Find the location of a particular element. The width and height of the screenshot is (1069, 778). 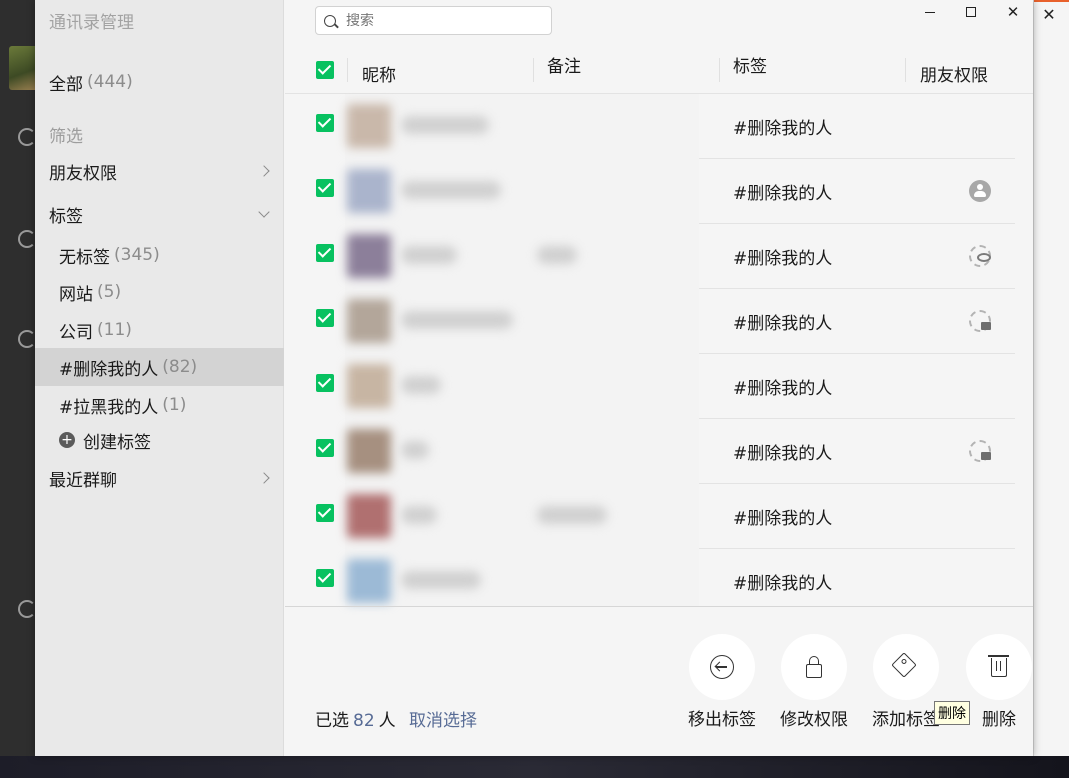

column-header-tag: 标签 is located at coordinates (750, 64).